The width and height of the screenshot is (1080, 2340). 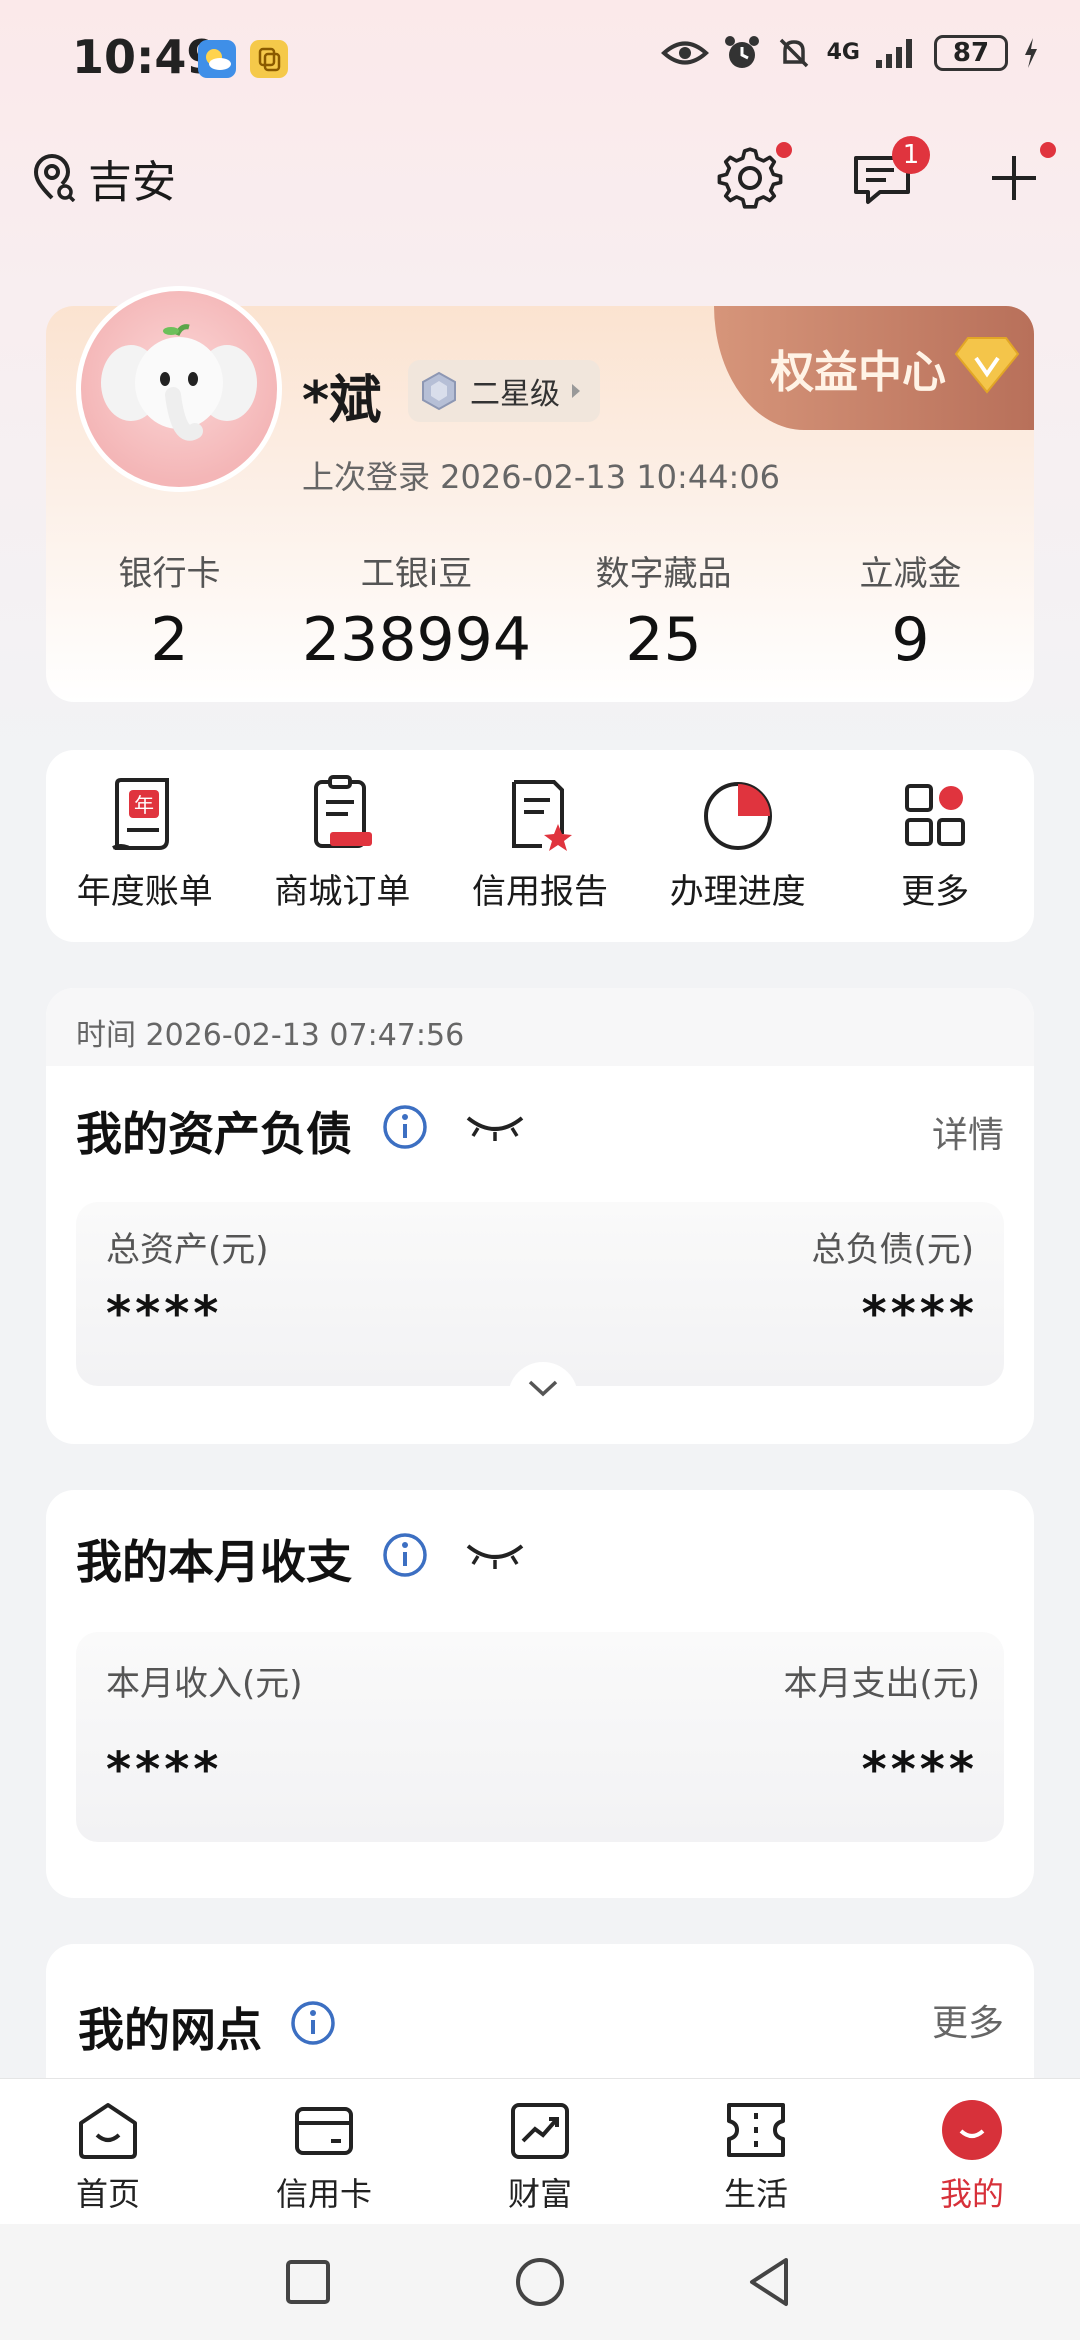 What do you see at coordinates (270, 1035) in the screenshot?
I see `asset-update-time: 时间 2026-02-13 07:47:56` at bounding box center [270, 1035].